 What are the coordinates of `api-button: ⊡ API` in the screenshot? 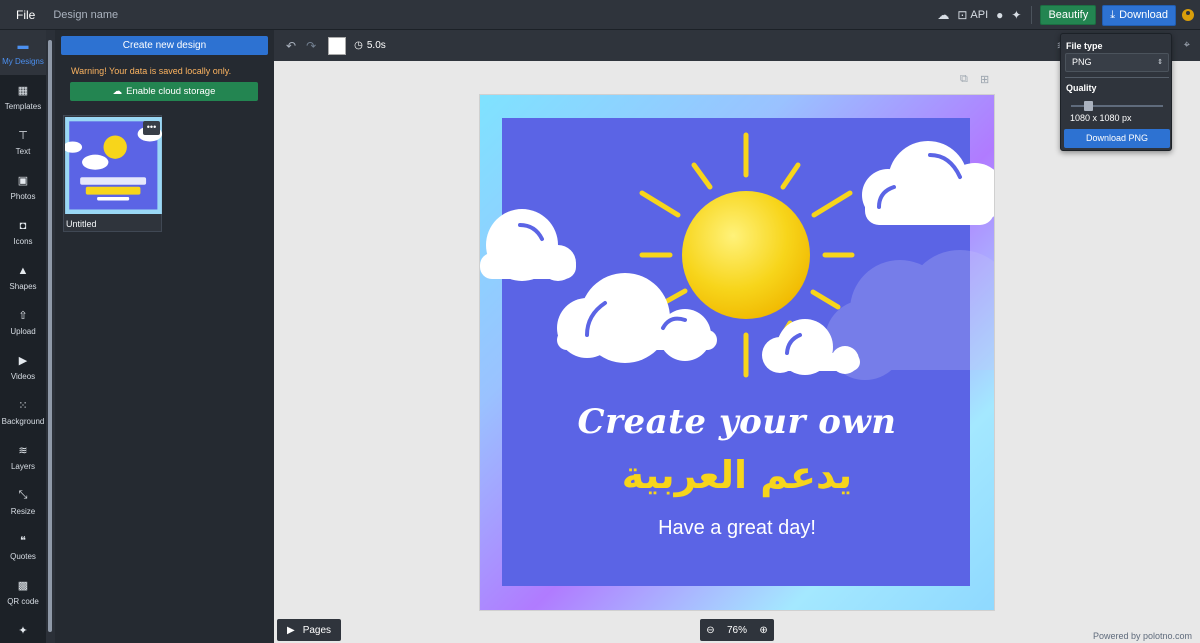 It's located at (972, 15).